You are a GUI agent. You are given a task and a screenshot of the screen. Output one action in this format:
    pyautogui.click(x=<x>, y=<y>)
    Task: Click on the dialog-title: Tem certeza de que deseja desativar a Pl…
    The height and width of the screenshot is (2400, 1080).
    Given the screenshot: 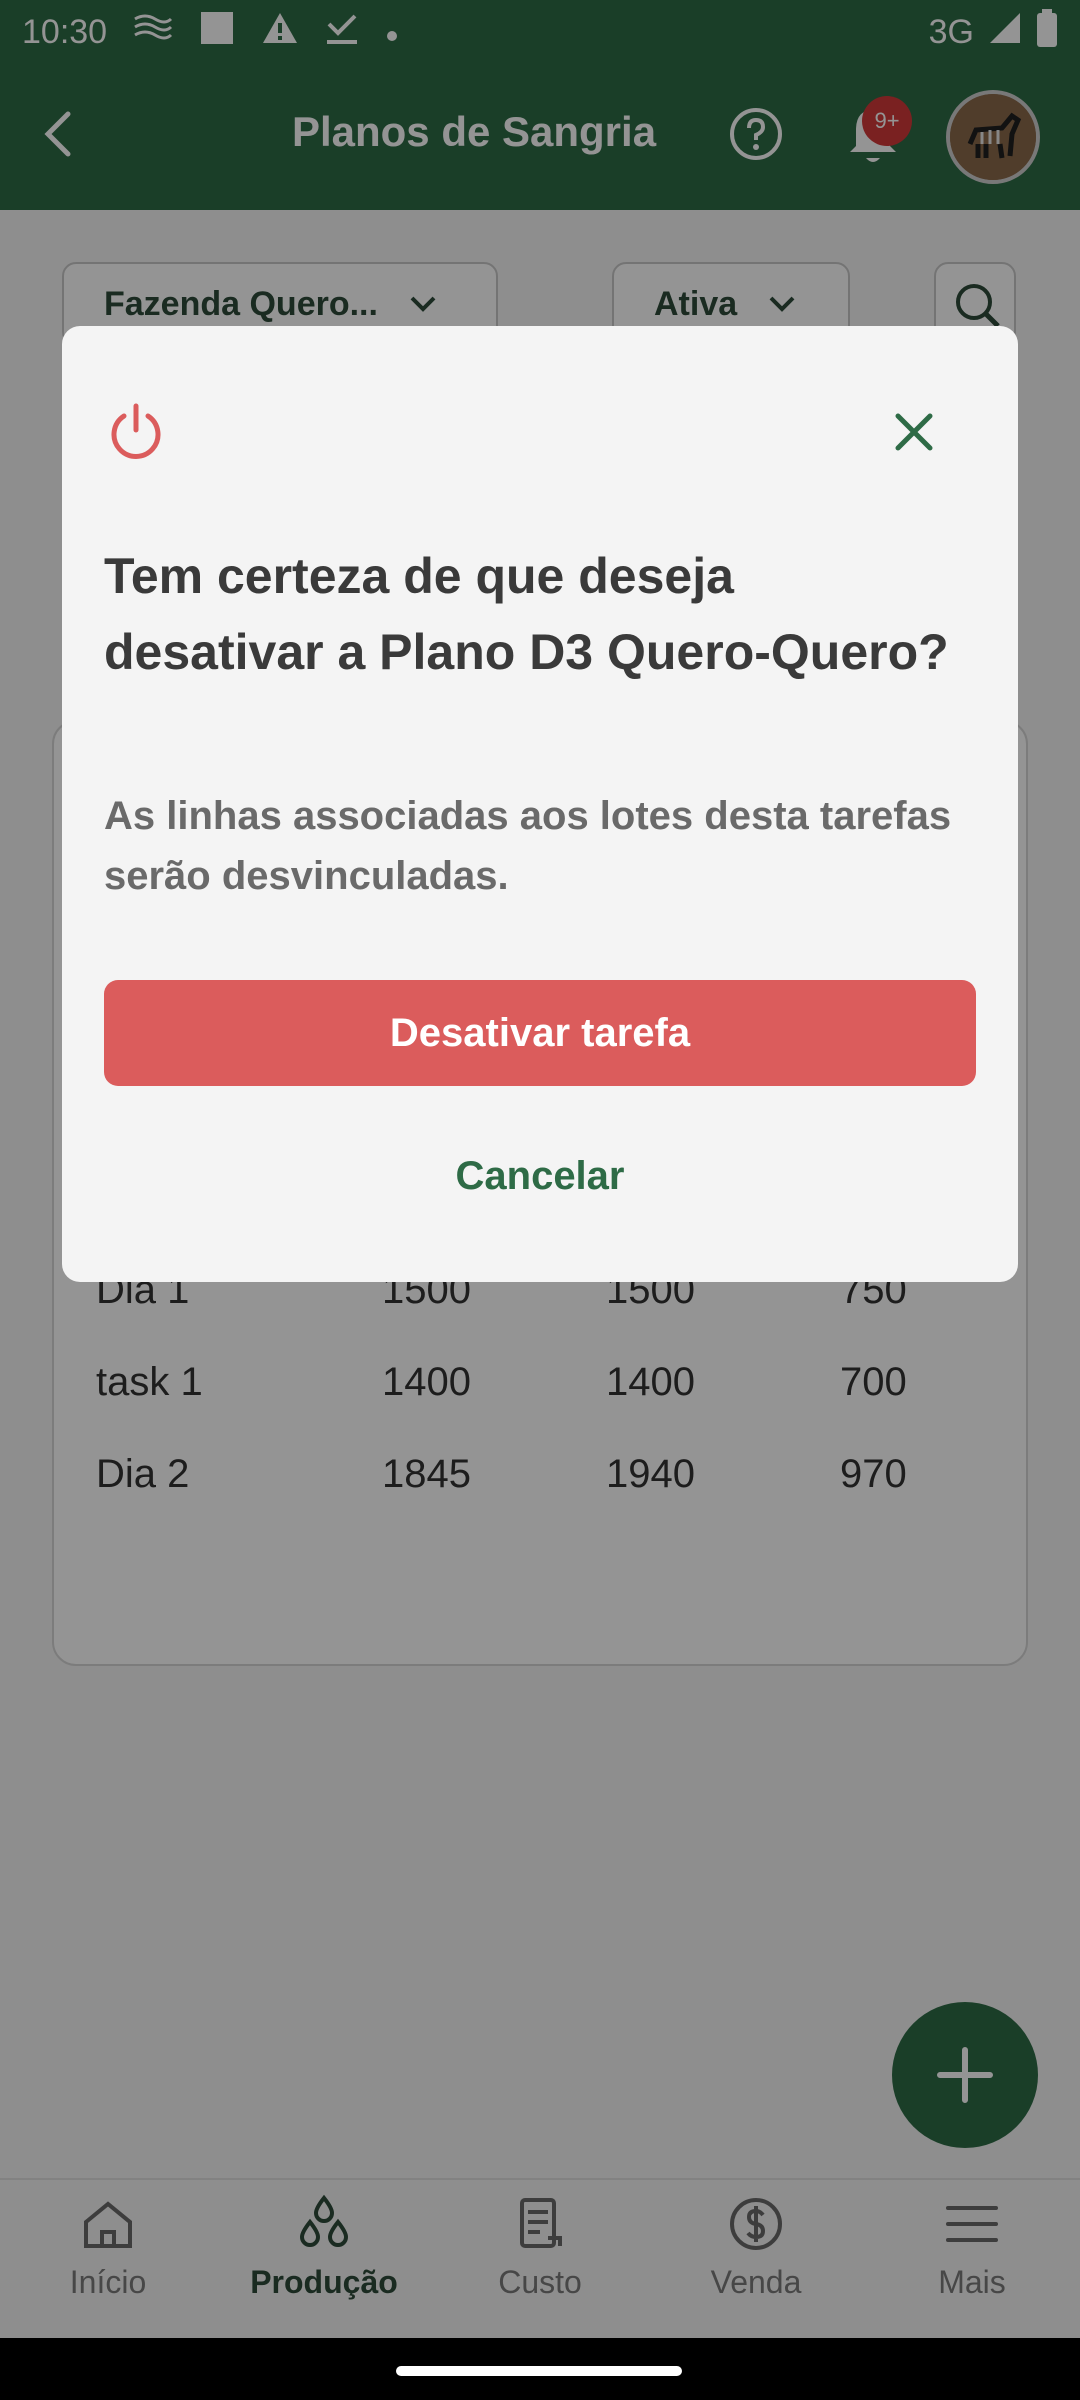 What is the action you would take?
    pyautogui.click(x=526, y=614)
    